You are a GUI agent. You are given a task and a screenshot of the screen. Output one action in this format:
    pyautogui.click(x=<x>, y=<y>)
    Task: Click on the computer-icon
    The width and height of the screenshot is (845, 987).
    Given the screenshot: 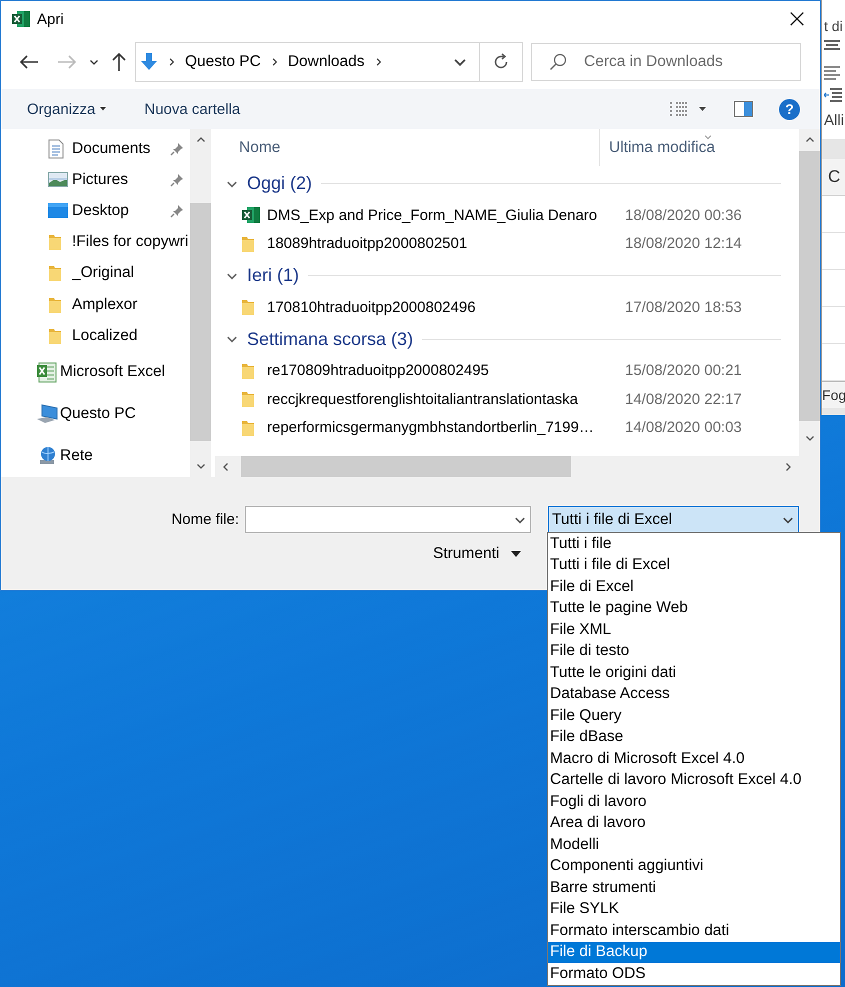 What is the action you would take?
    pyautogui.click(x=47, y=414)
    